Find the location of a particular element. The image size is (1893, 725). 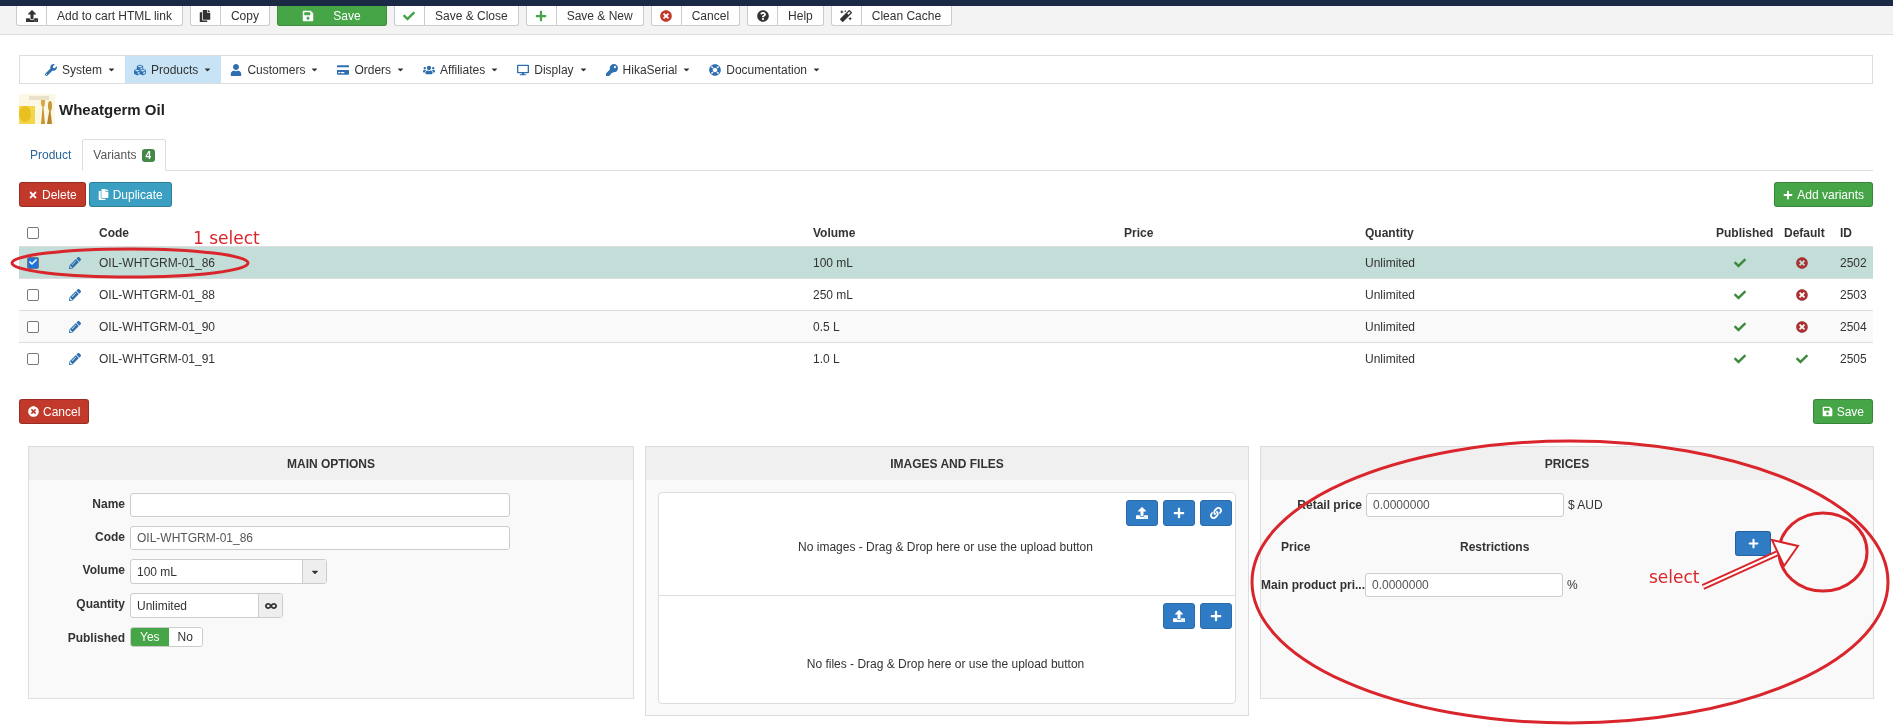

table-cell-text: 2503 is located at coordinates (1853, 294).